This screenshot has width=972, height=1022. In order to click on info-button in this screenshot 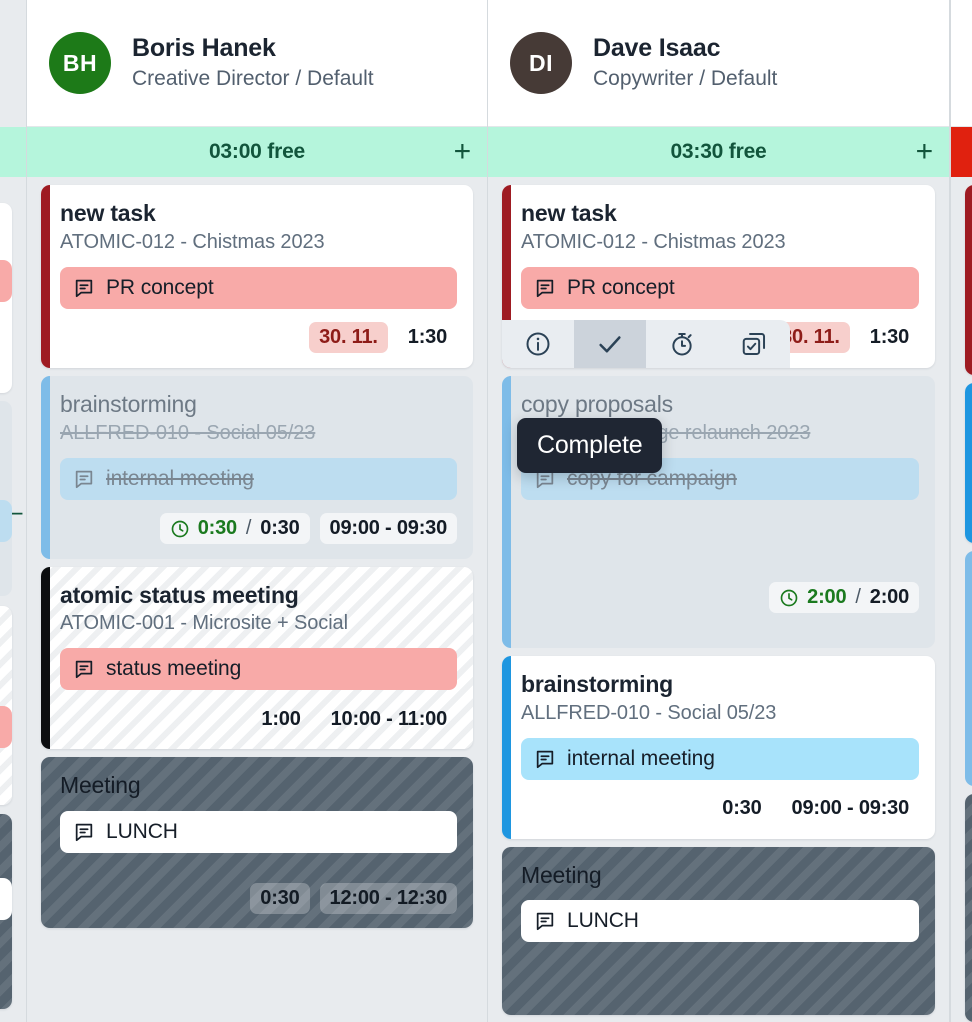, I will do `click(538, 344)`.